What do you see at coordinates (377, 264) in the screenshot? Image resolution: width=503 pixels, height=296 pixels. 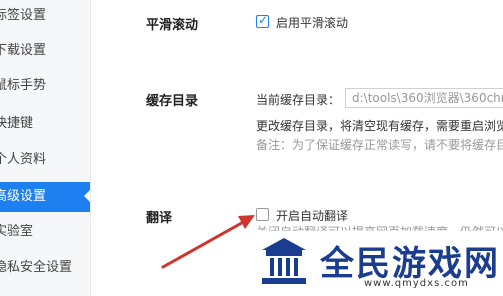 I see `watermark: 全民游戏网 www.qmydxs.com` at bounding box center [377, 264].